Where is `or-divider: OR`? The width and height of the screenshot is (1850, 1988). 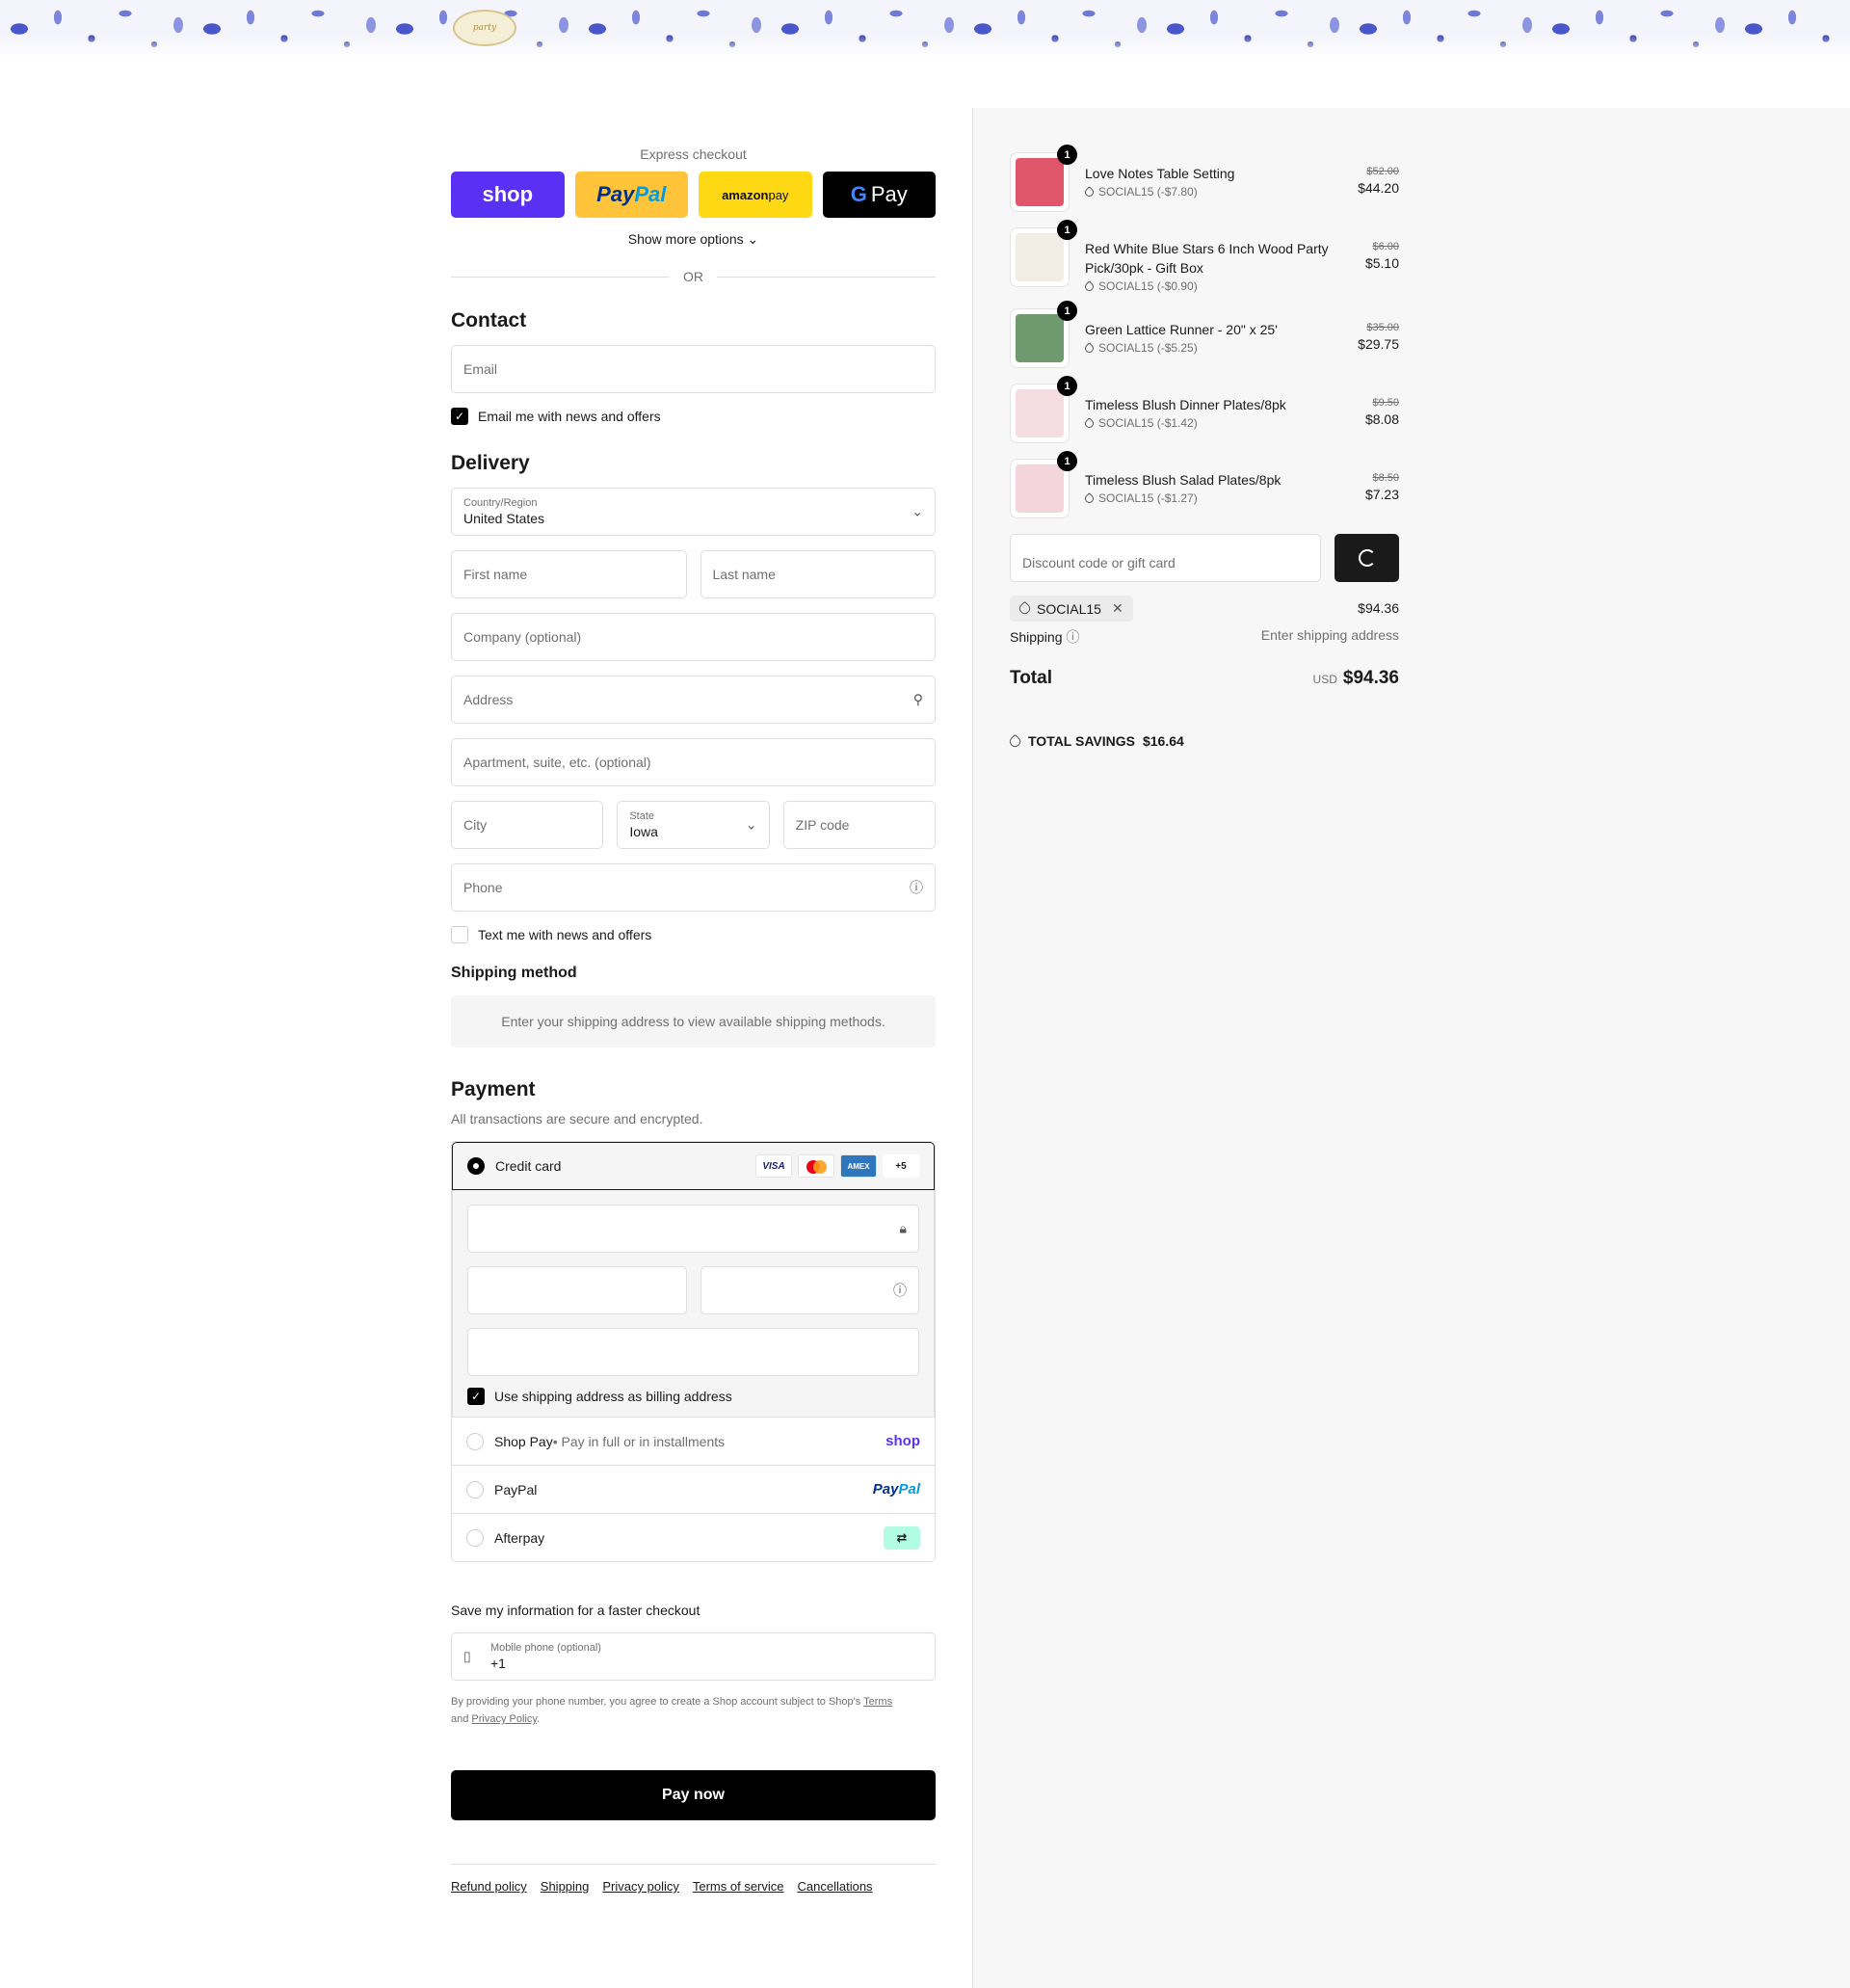 or-divider: OR is located at coordinates (693, 276).